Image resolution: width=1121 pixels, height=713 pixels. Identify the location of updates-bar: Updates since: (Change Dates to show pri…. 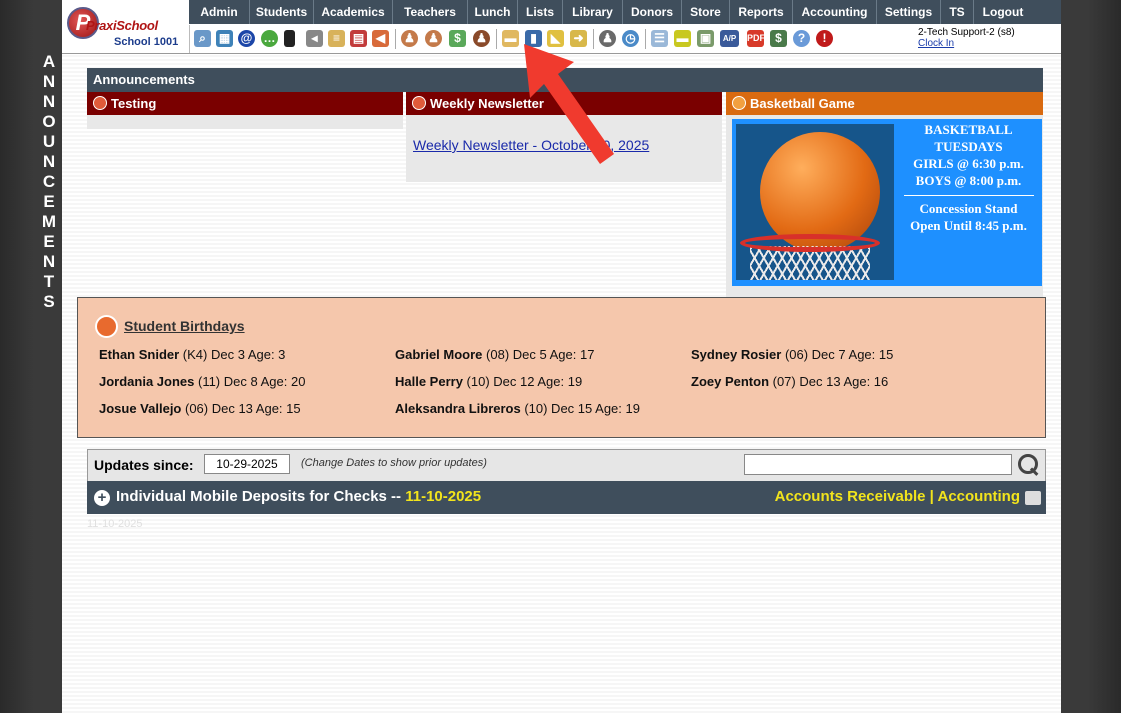
(566, 465).